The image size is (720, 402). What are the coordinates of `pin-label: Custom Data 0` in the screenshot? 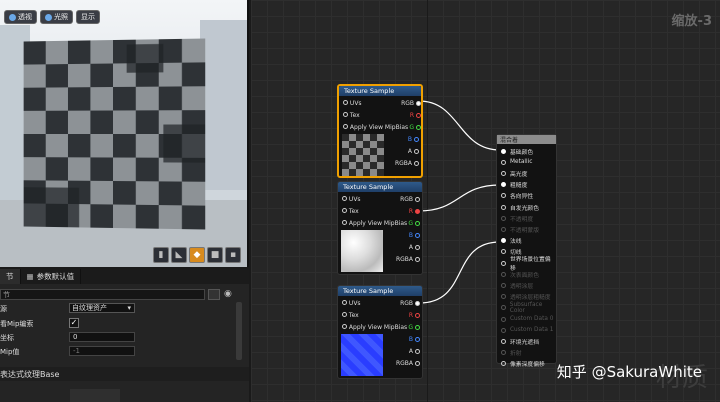 It's located at (532, 319).